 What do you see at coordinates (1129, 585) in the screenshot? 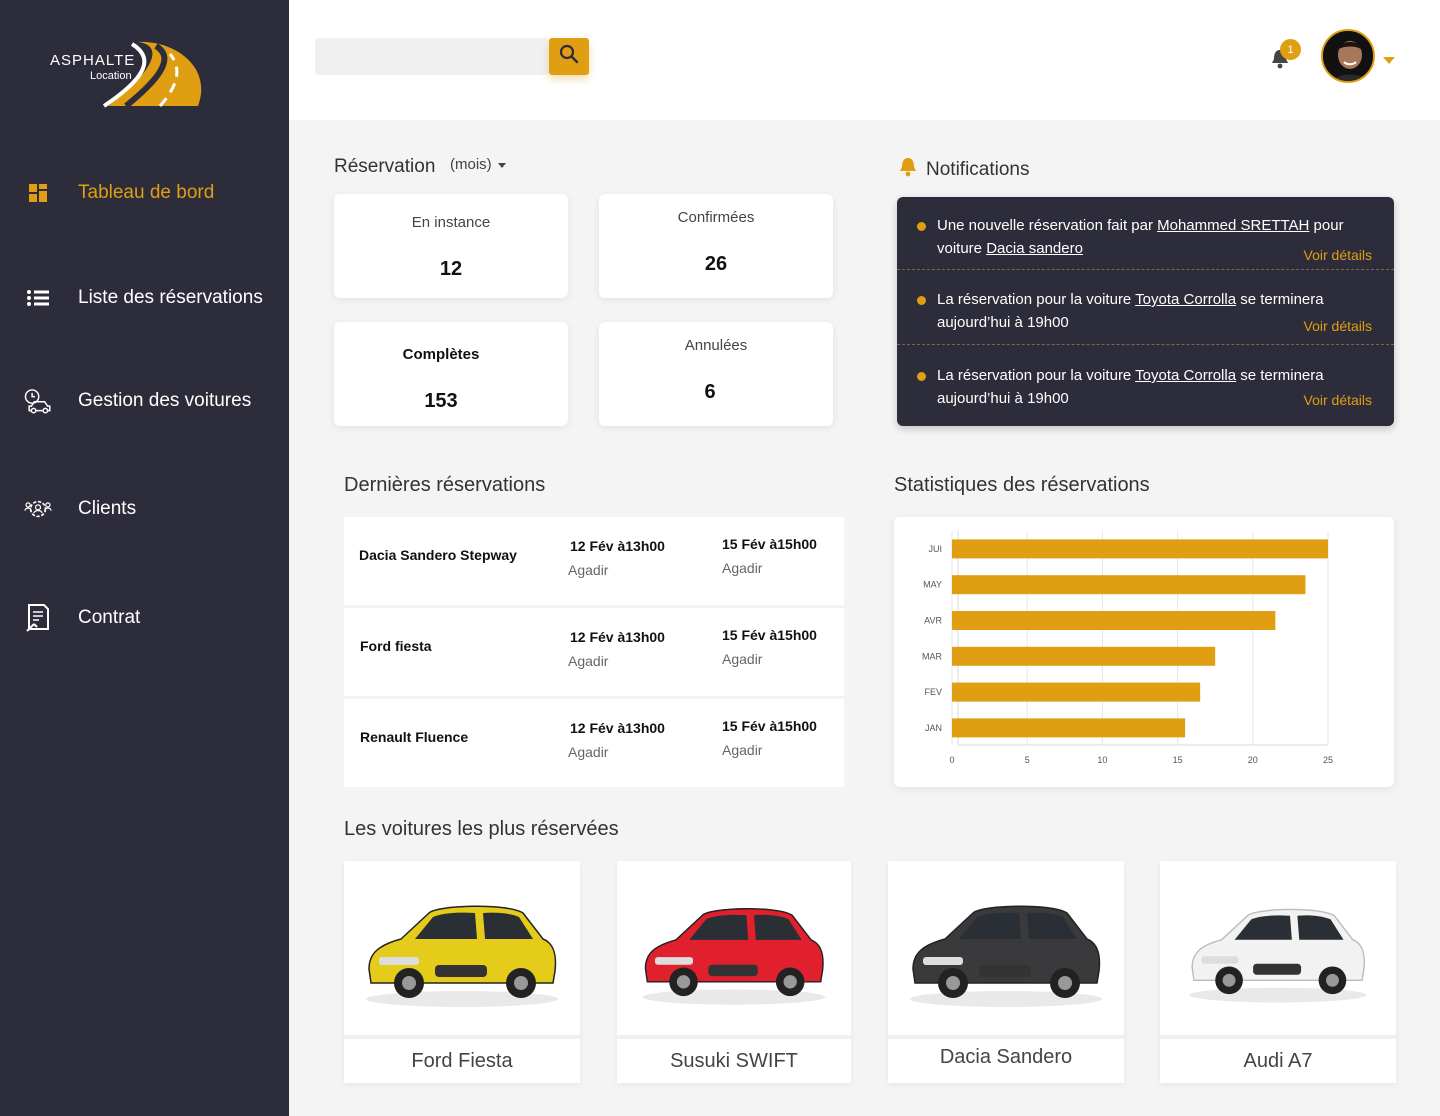
I see `bar-may` at bounding box center [1129, 585].